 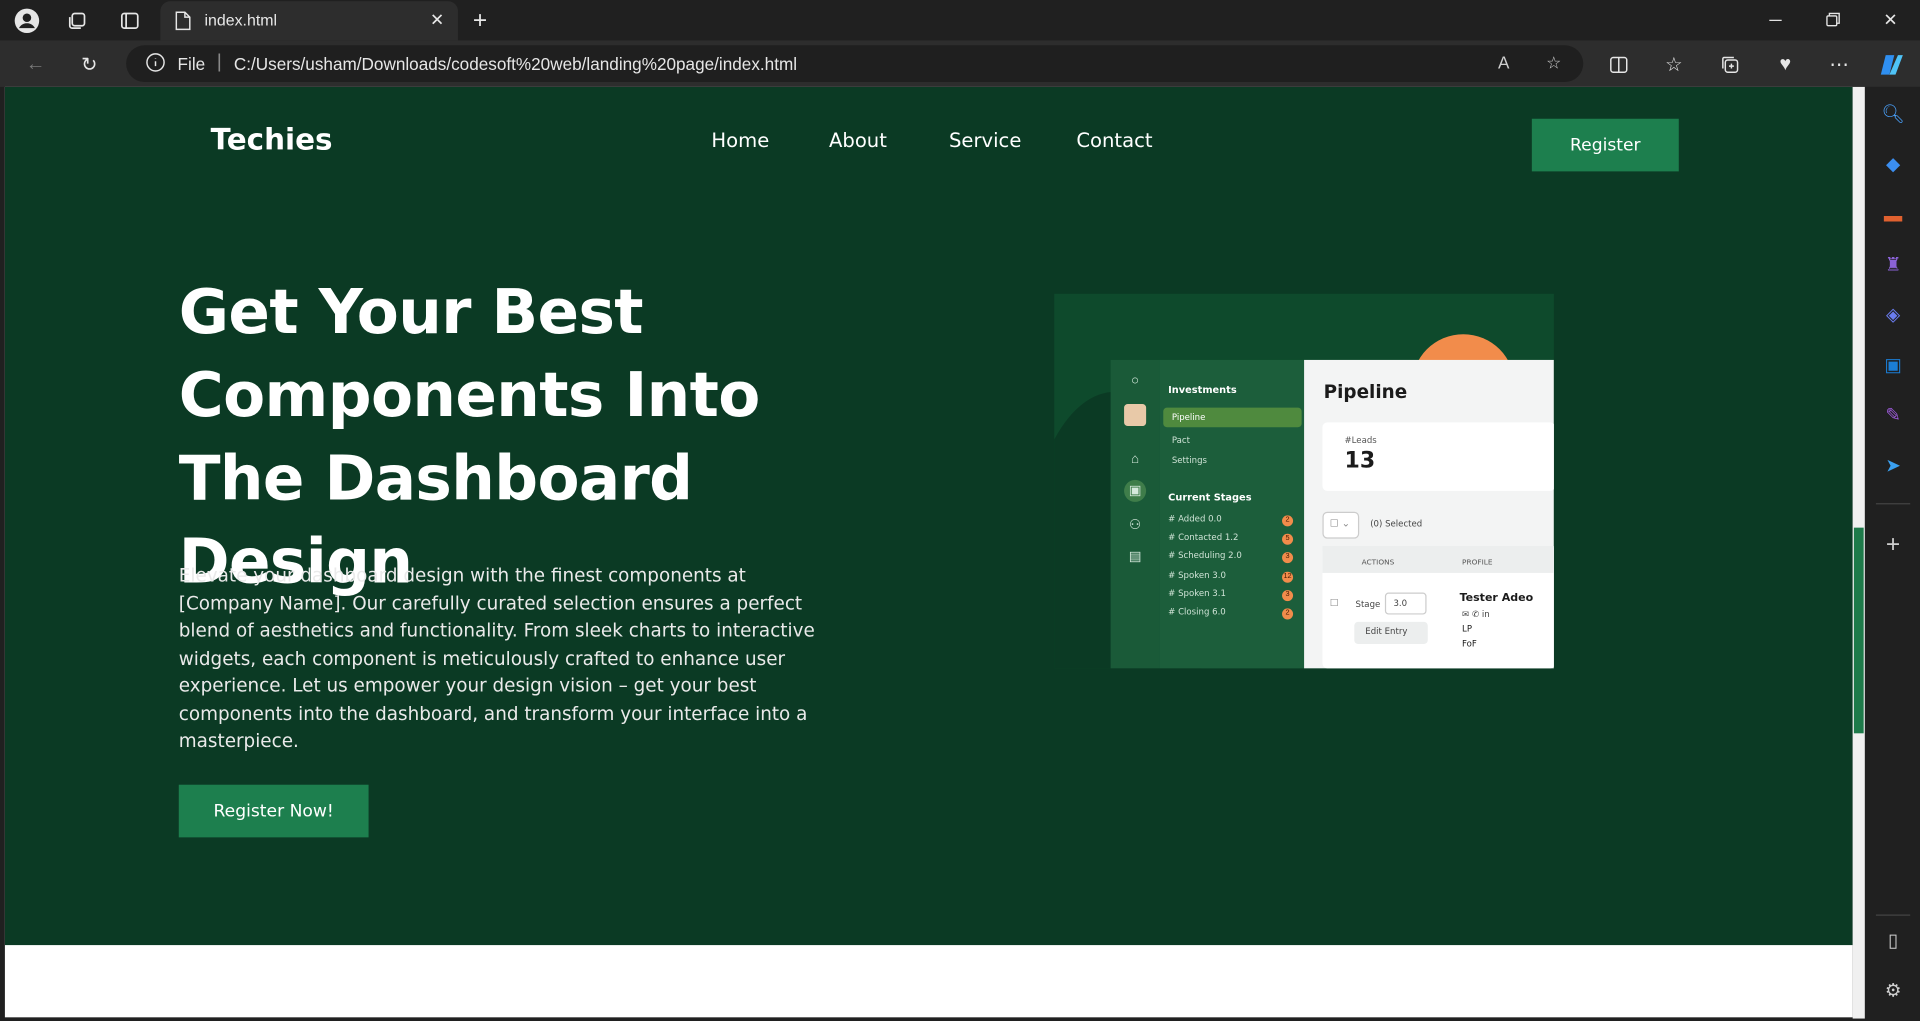 I want to click on search-icon: 🔍︎, so click(x=1893, y=113).